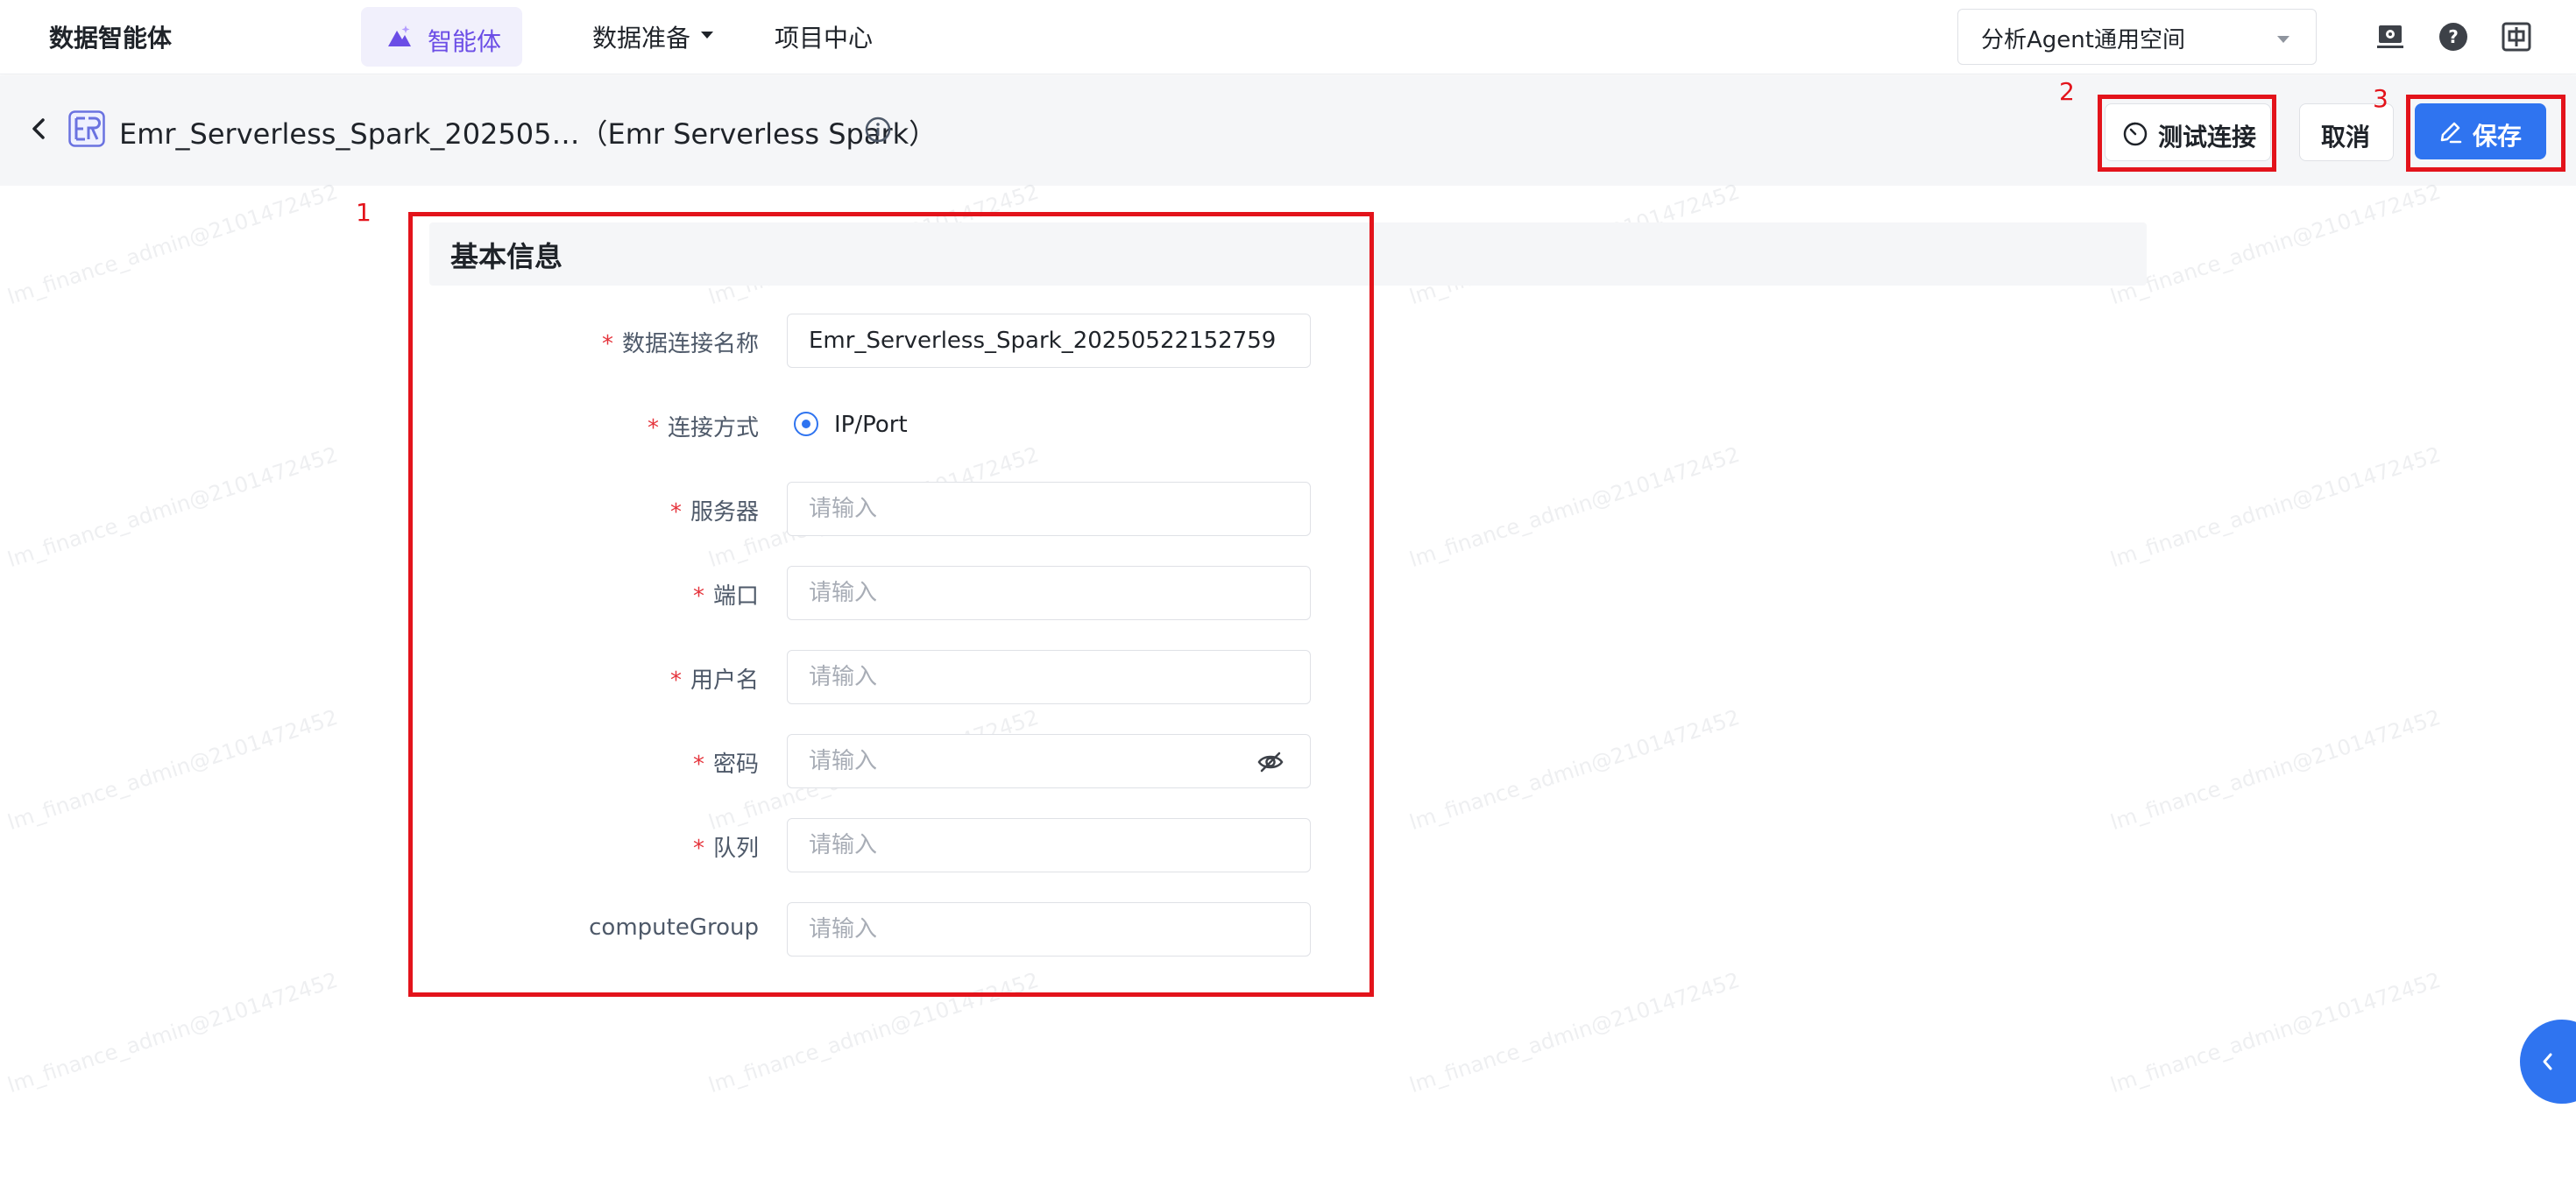  I want to click on annotation-number-3: 3, so click(2380, 98).